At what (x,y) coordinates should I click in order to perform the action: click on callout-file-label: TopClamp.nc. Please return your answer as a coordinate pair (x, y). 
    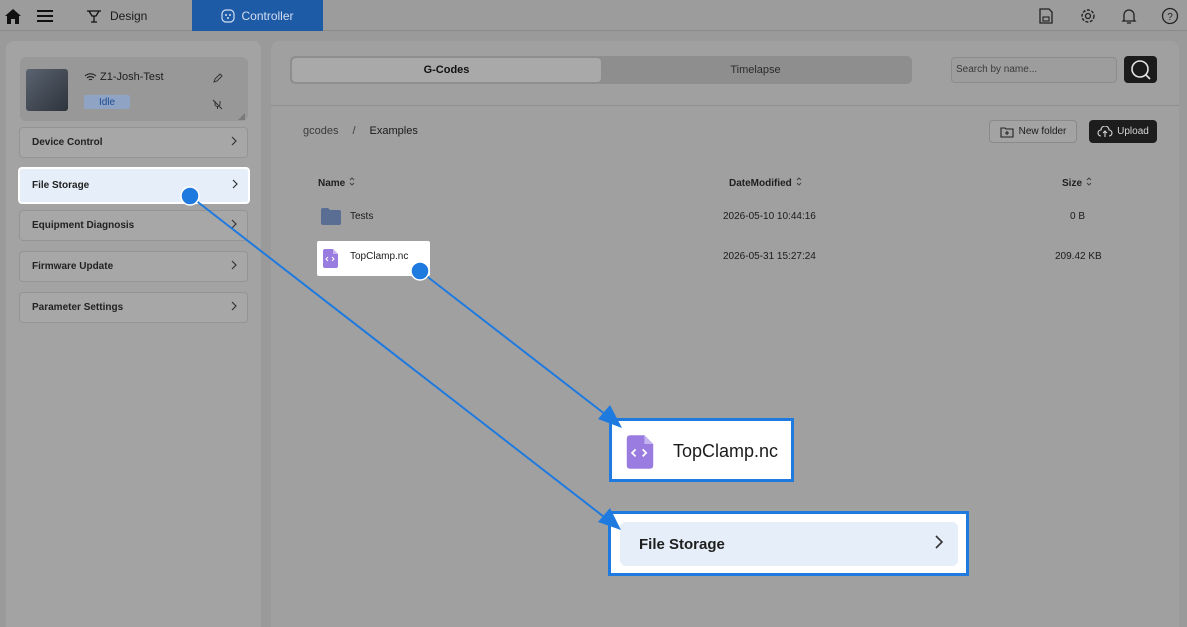
    Looking at the image, I should click on (726, 451).